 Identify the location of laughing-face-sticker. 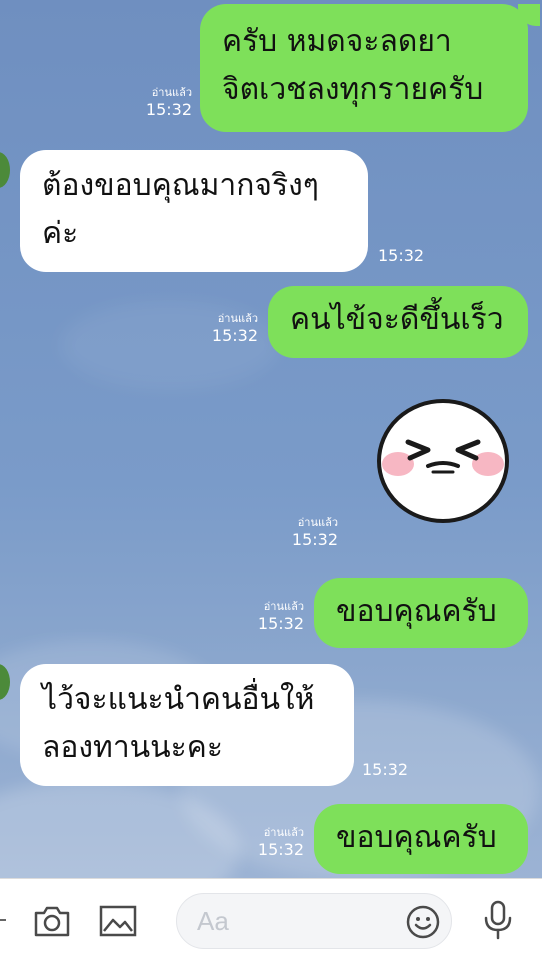
(443, 461).